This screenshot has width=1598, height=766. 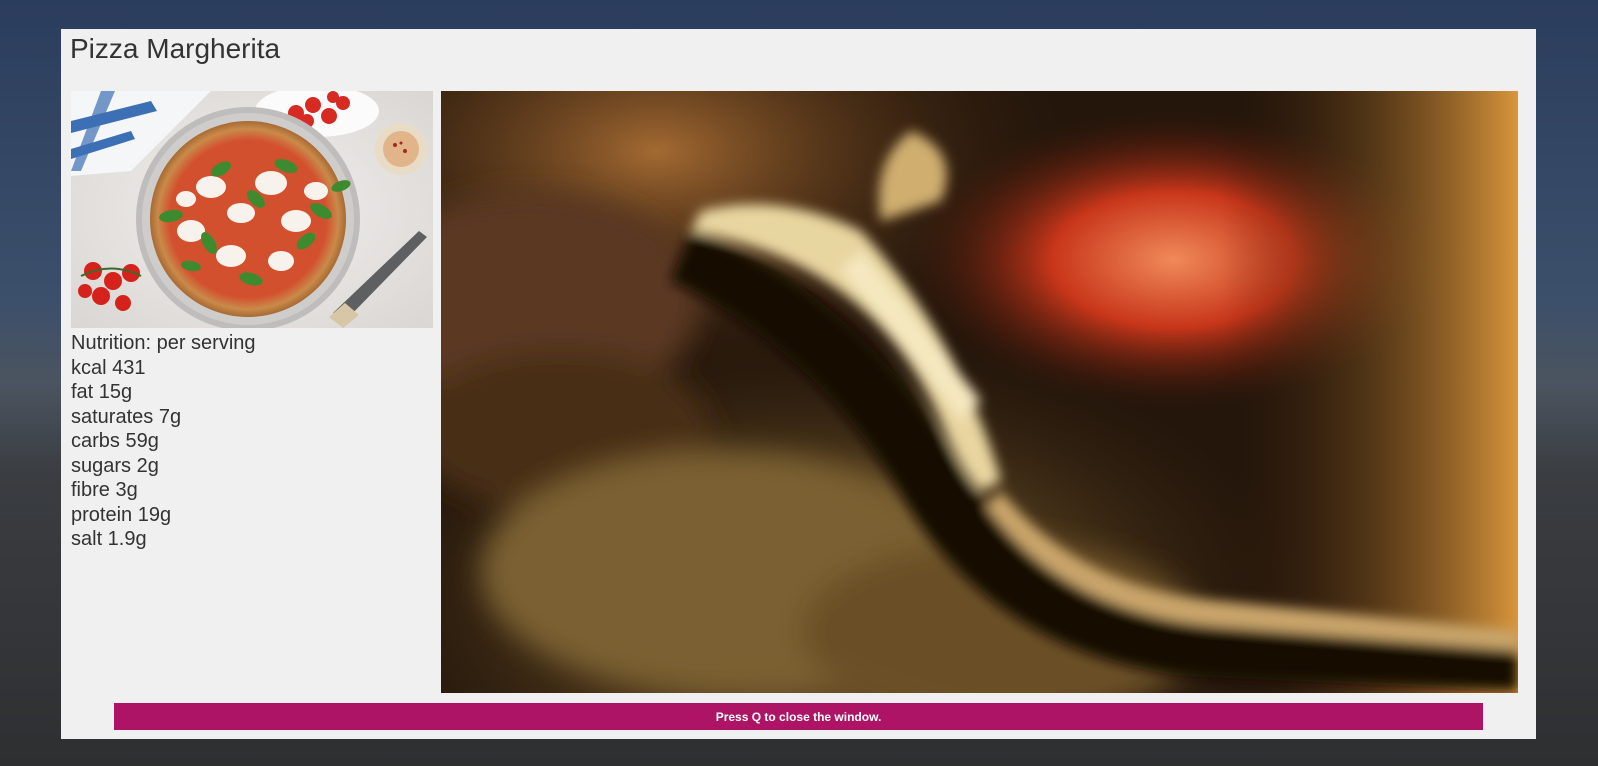 I want to click on nutrition-item-sugars: sugars 2g, so click(x=115, y=465).